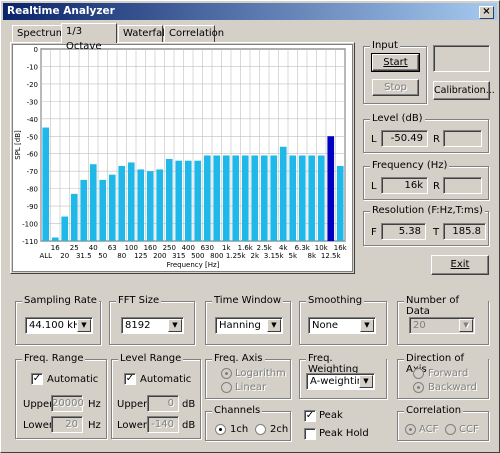 This screenshot has height=453, width=500. I want to click on smoothing-select: None ▼, so click(342, 325).